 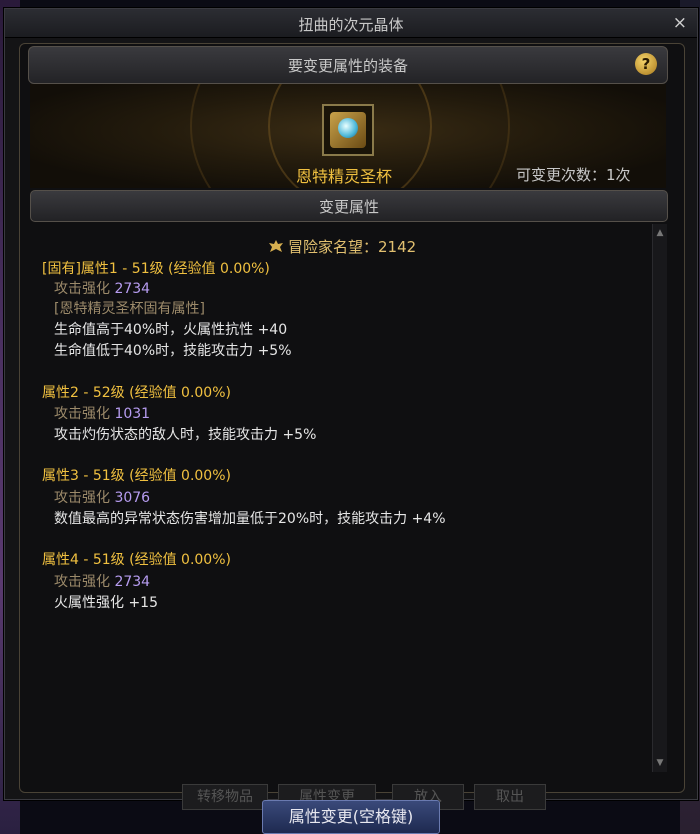 What do you see at coordinates (106, 603) in the screenshot?
I see `attr-4-extra-1: 火属性强化 +15` at bounding box center [106, 603].